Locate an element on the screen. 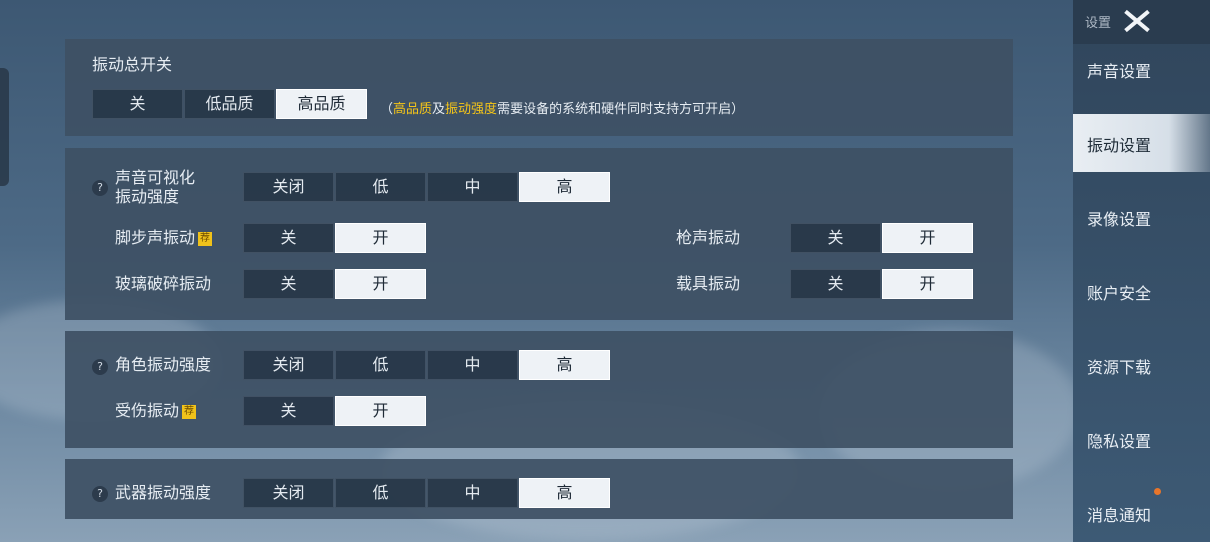  gunshot-vibration-toggle: 关 开 is located at coordinates (882, 238).